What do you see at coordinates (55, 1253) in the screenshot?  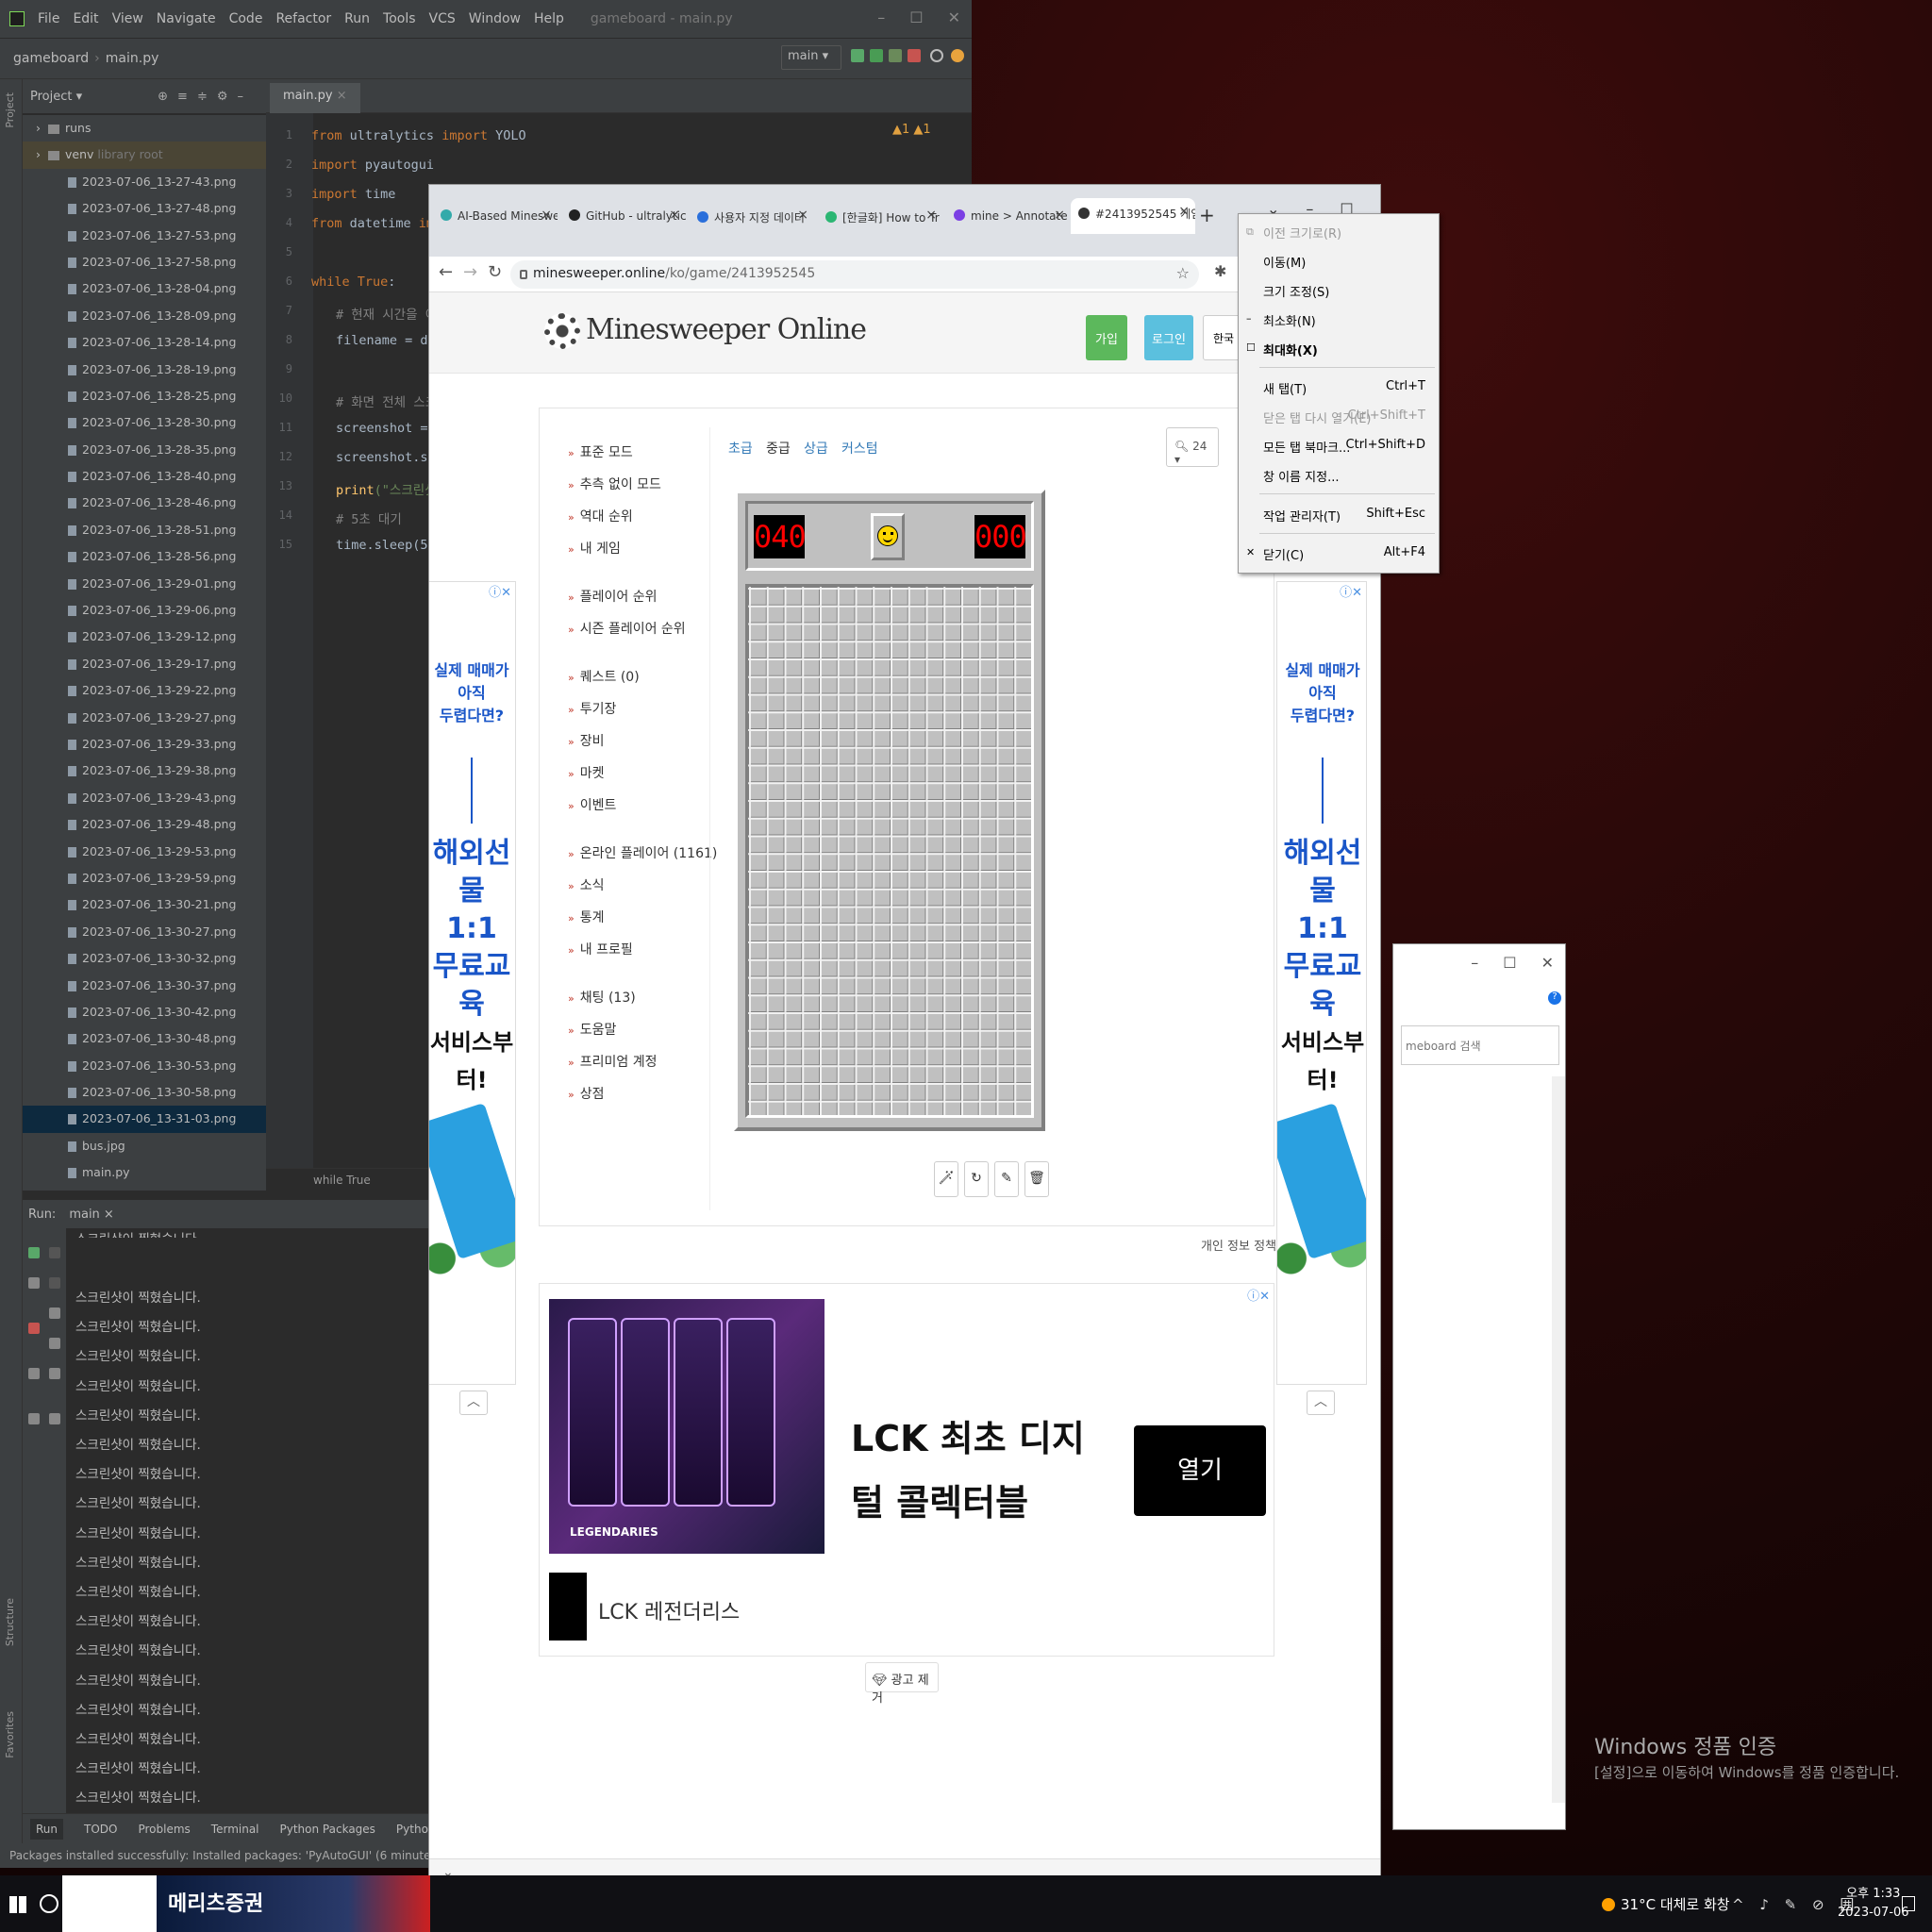 I see `up-icon` at bounding box center [55, 1253].